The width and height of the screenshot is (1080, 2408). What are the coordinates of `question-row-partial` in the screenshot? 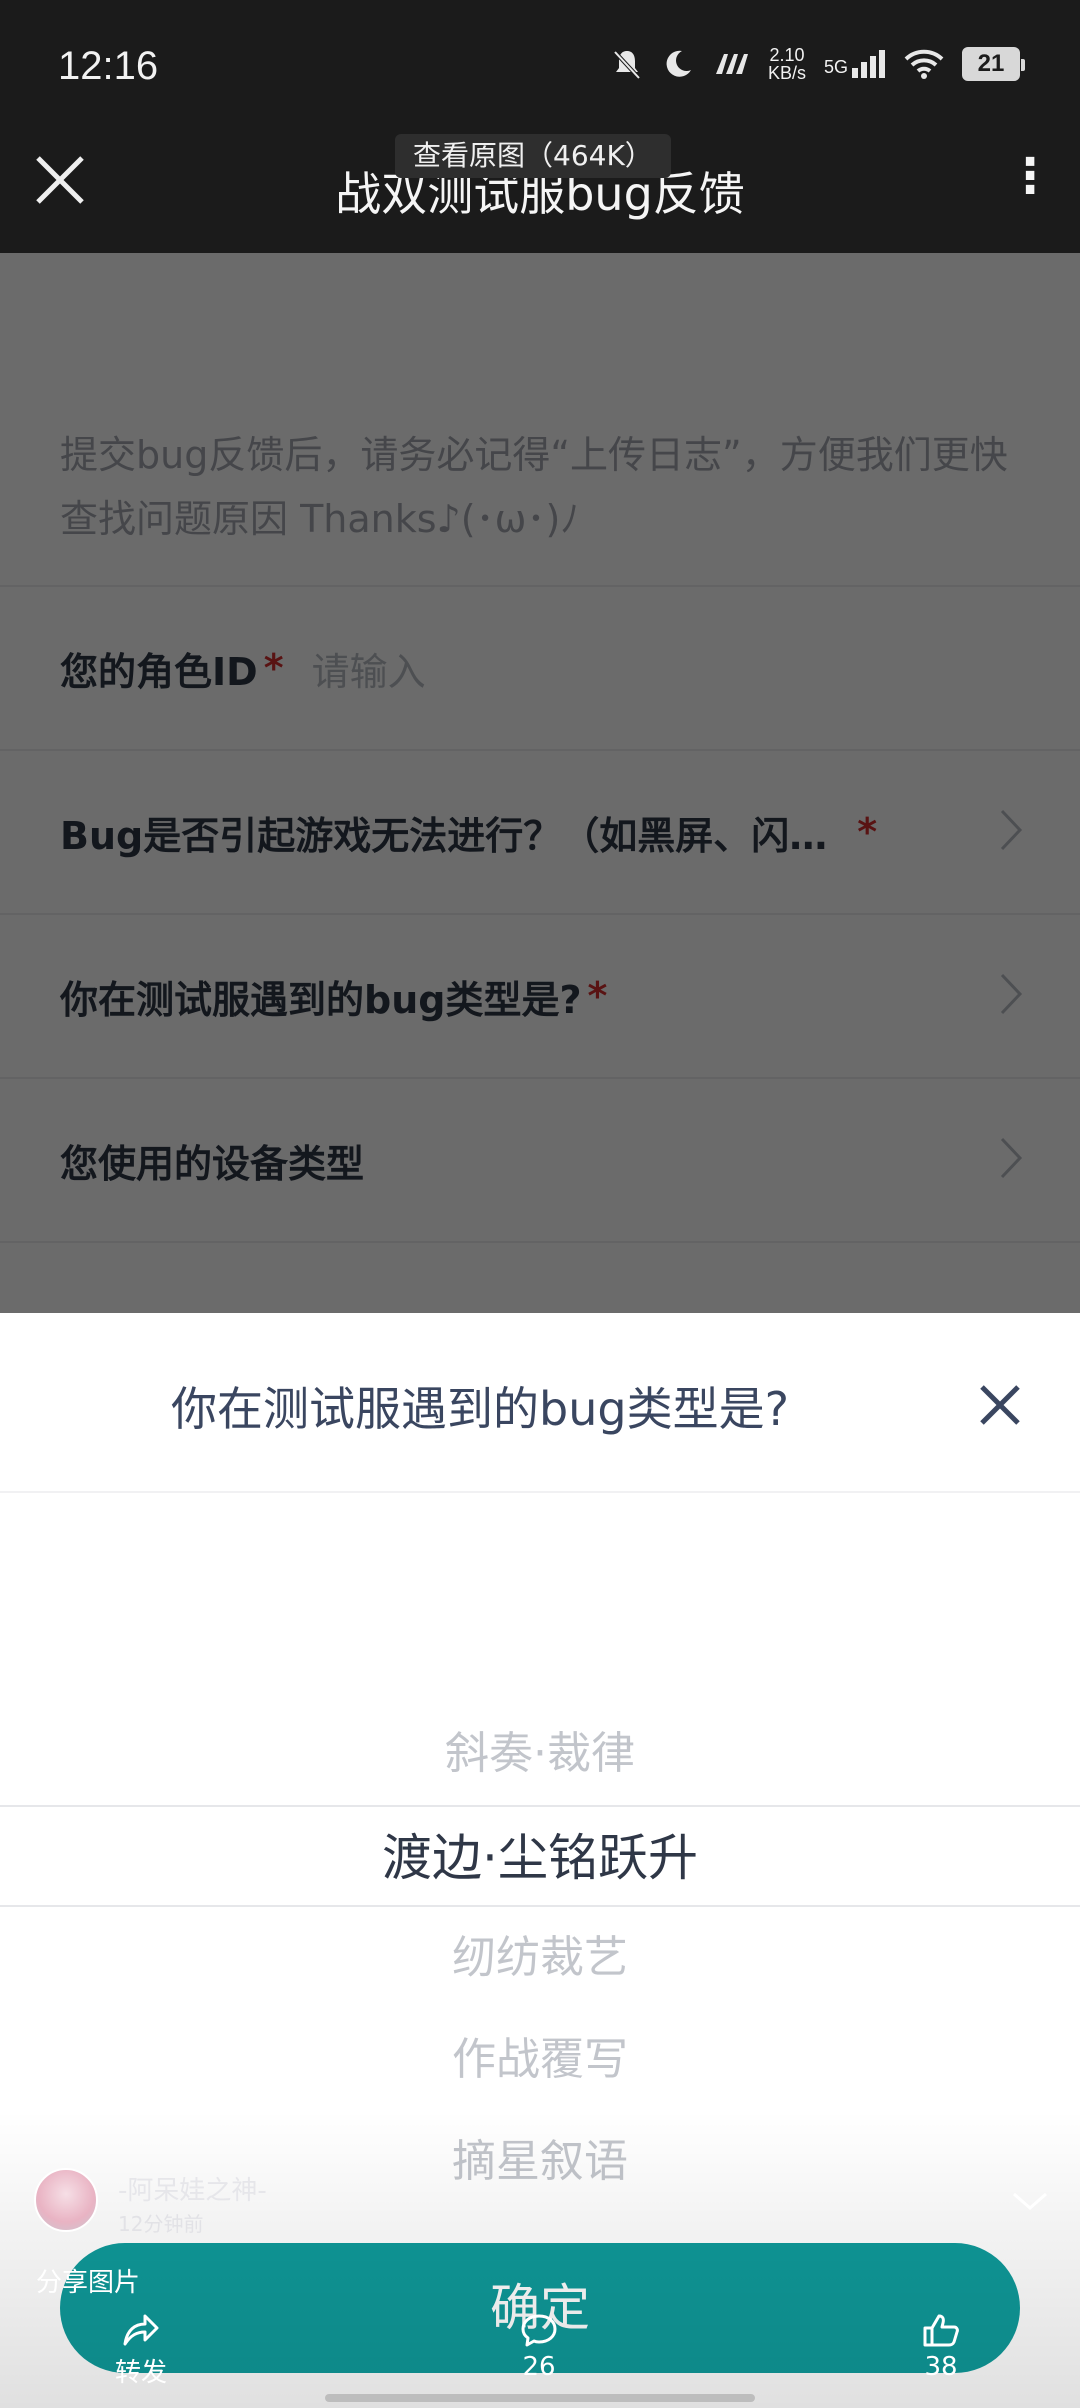 It's located at (540, 1277).